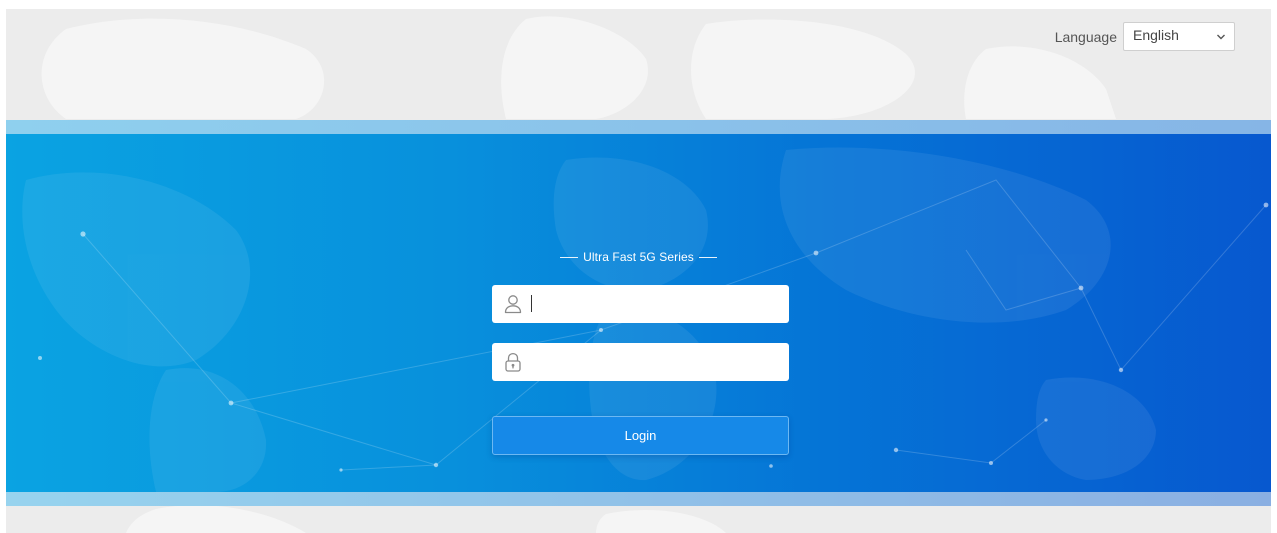  I want to click on title-left-rule, so click(569, 257).